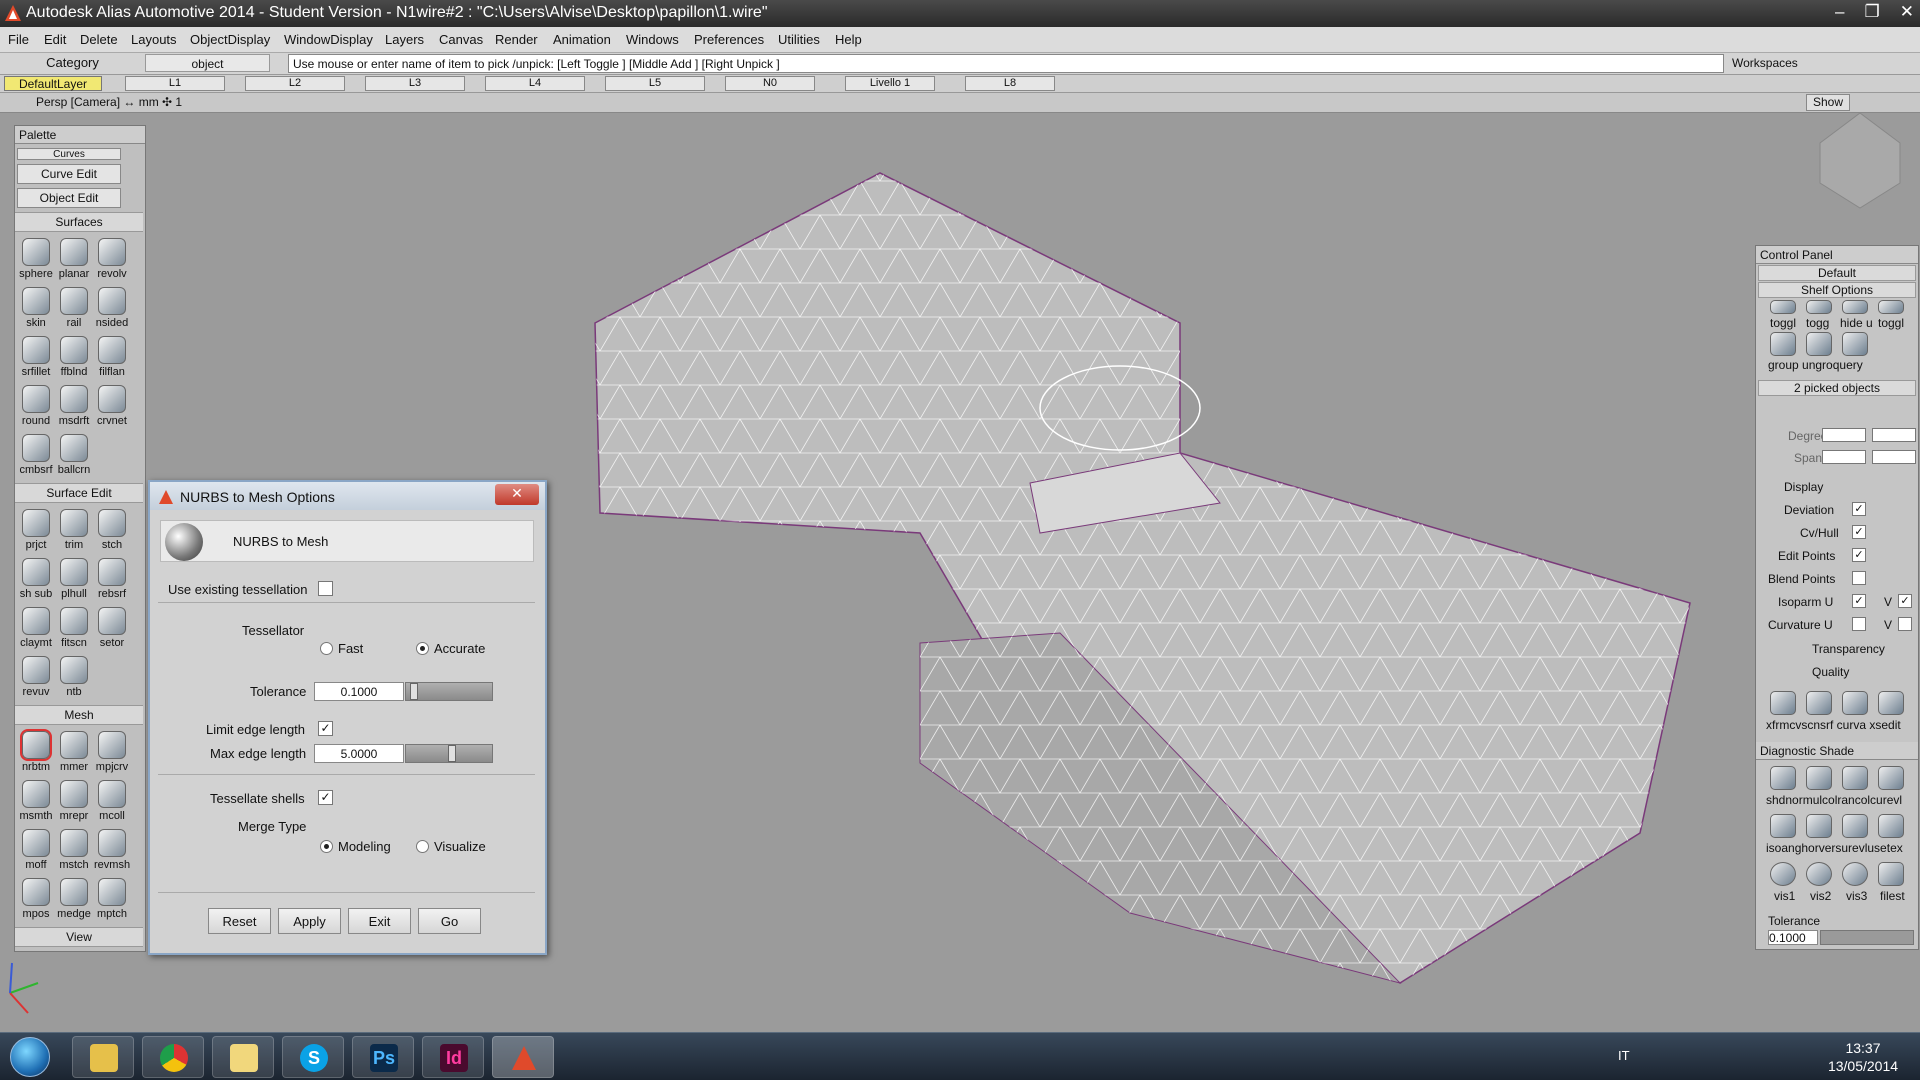 This screenshot has width=1920, height=1080. Describe the element at coordinates (69, 154) in the screenshot. I see `palette-curves-tab: Curves` at that location.